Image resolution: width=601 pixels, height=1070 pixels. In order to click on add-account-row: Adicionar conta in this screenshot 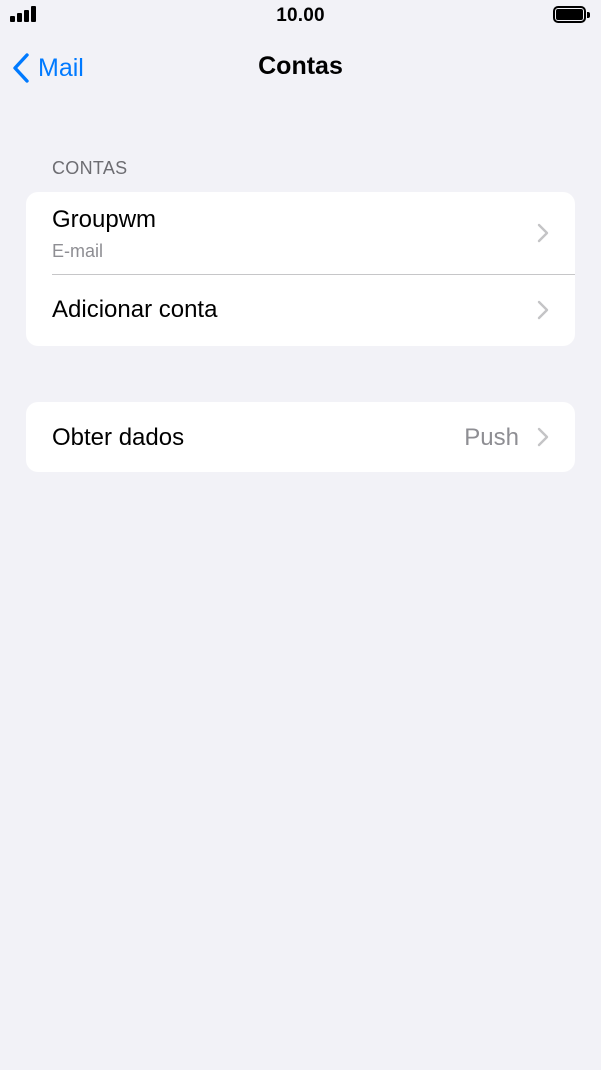, I will do `click(300, 310)`.